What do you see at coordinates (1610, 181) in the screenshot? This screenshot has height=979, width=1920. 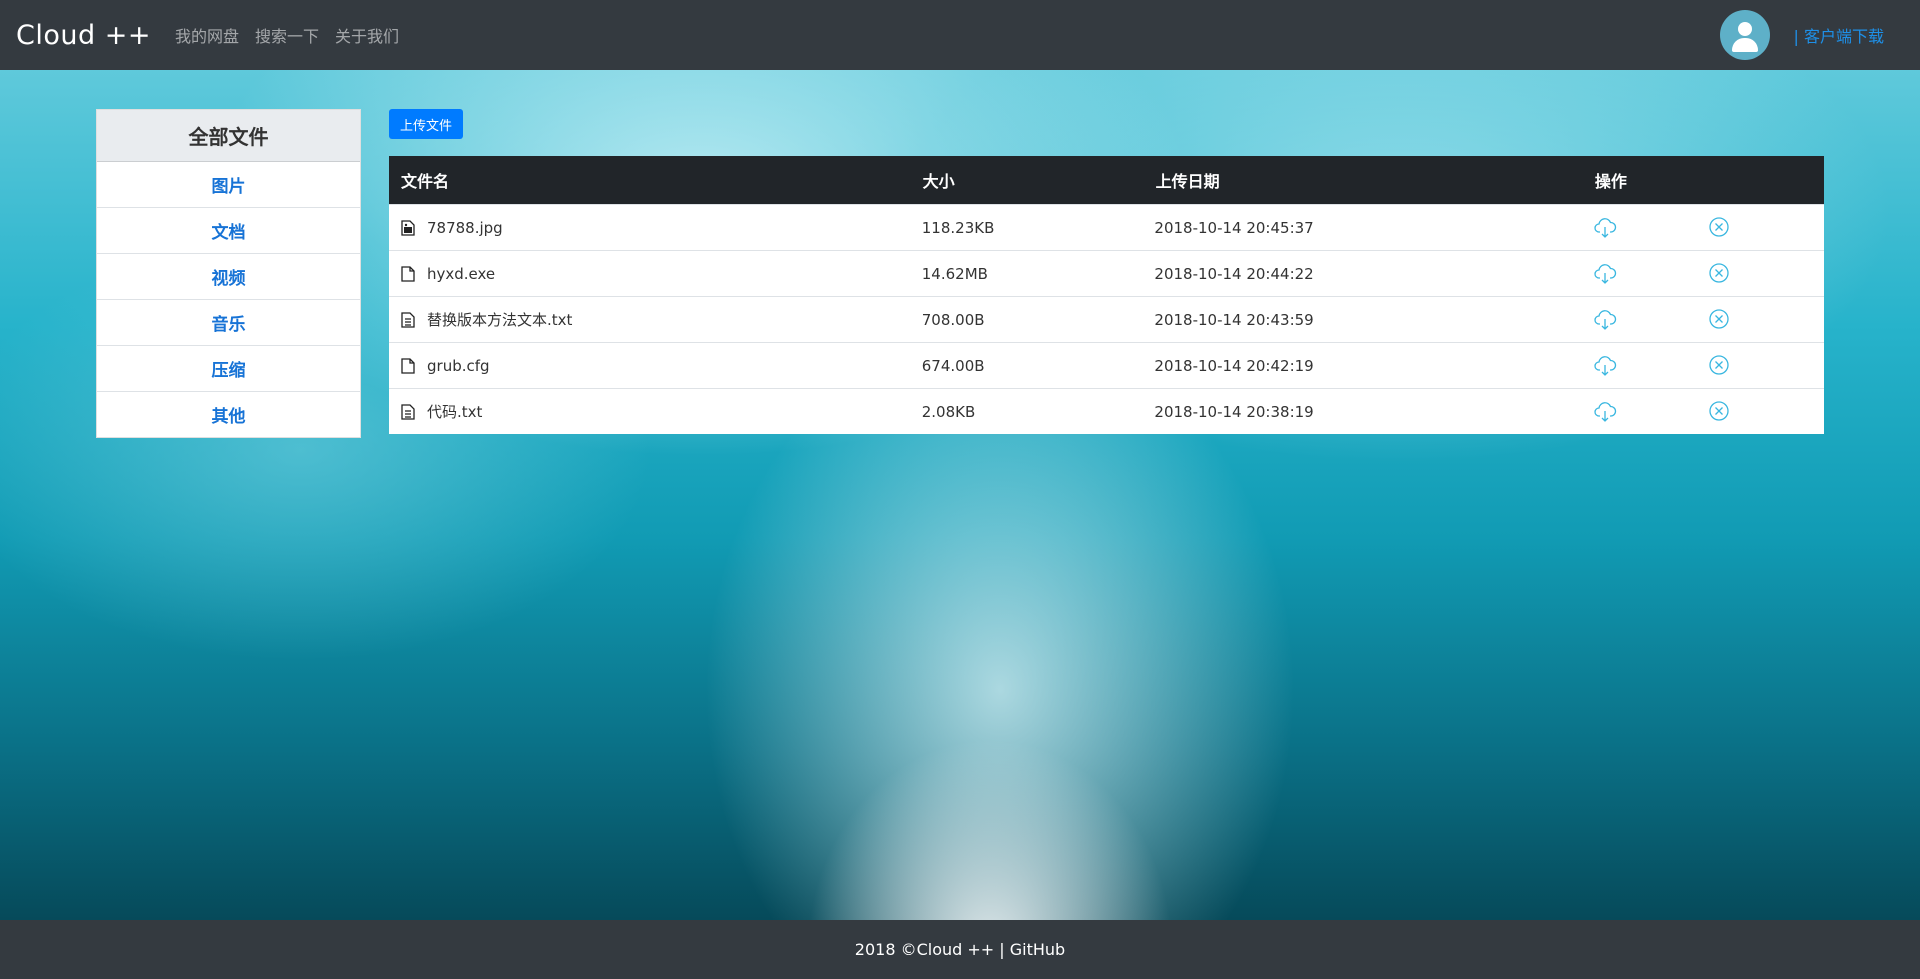 I see `header-actions: 操作` at bounding box center [1610, 181].